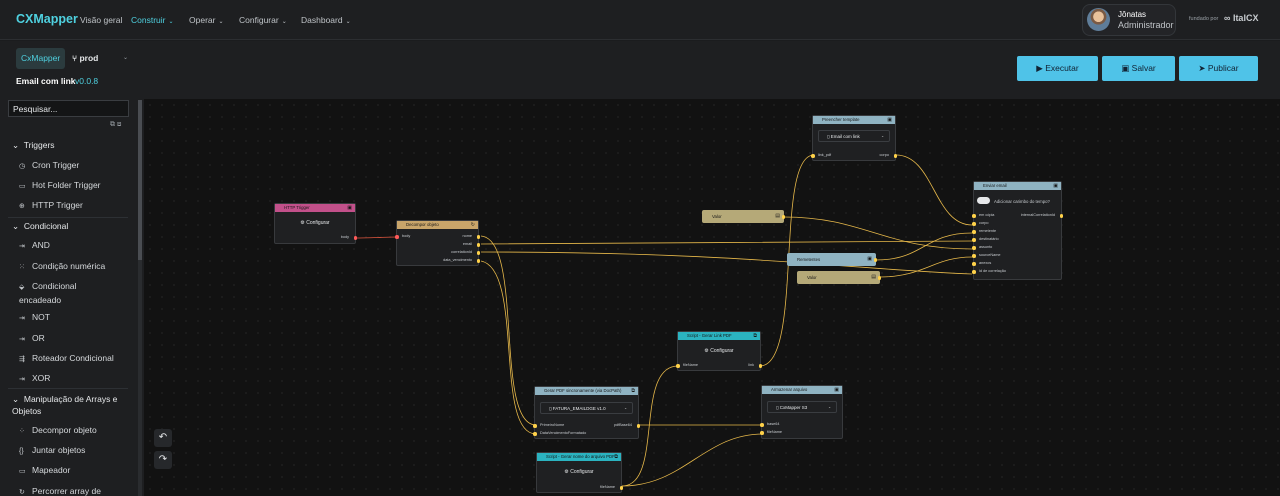 This screenshot has height=496, width=1280. Describe the element at coordinates (62, 267) in the screenshot. I see `sidebar-item-condicao-numerica: ⁙ Condição numérica` at that location.